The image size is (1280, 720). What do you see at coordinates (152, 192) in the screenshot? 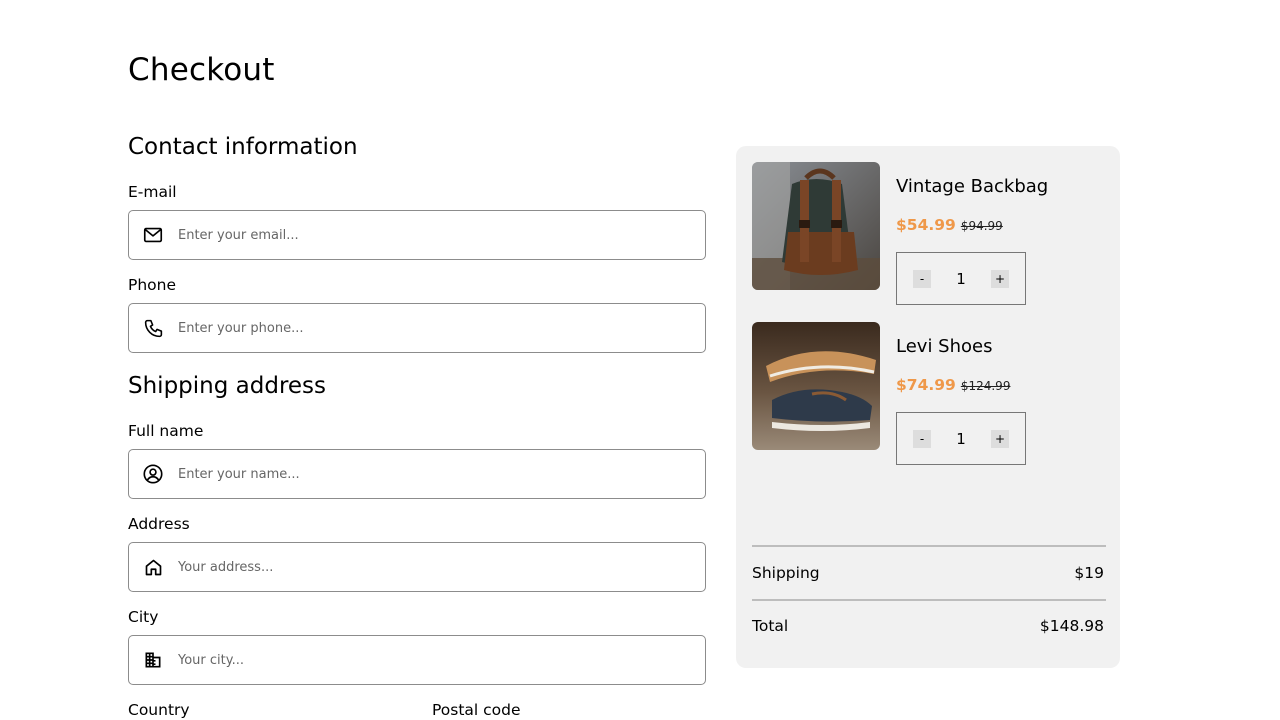
I see `email-label: E-mail` at bounding box center [152, 192].